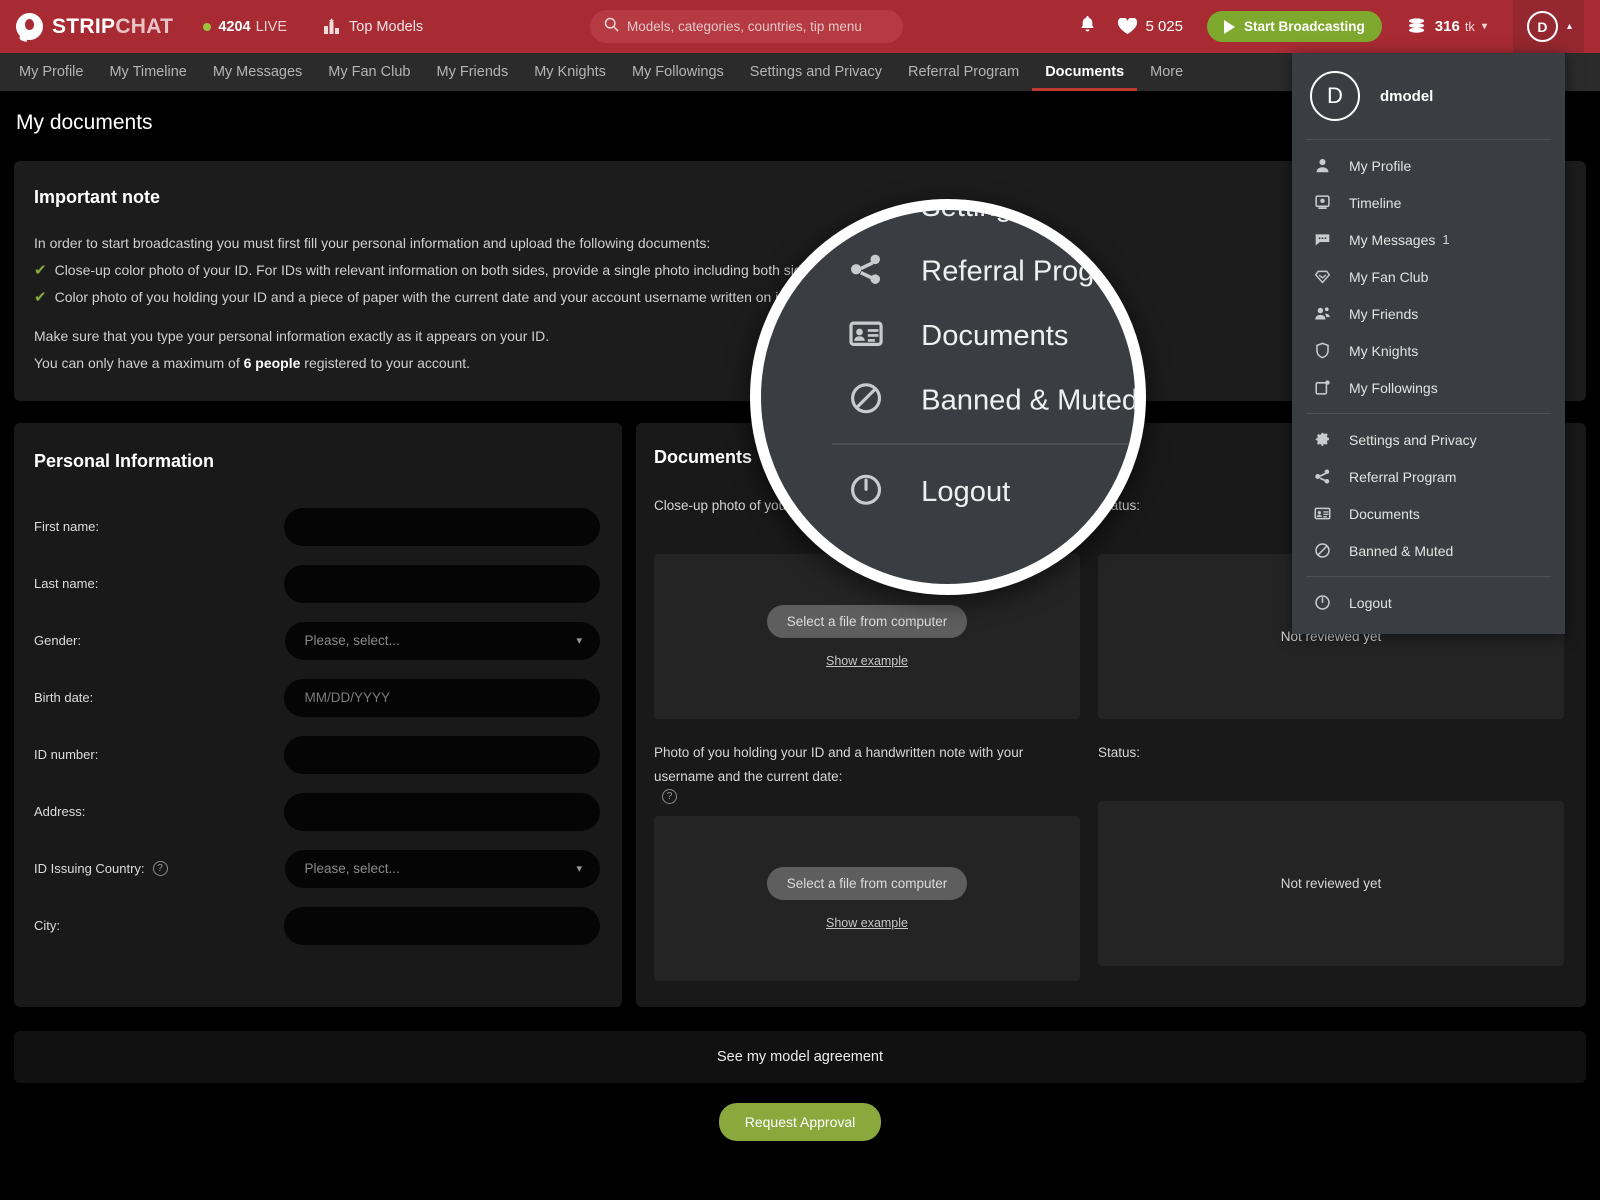  What do you see at coordinates (1322, 350) in the screenshot?
I see `shield-icon` at bounding box center [1322, 350].